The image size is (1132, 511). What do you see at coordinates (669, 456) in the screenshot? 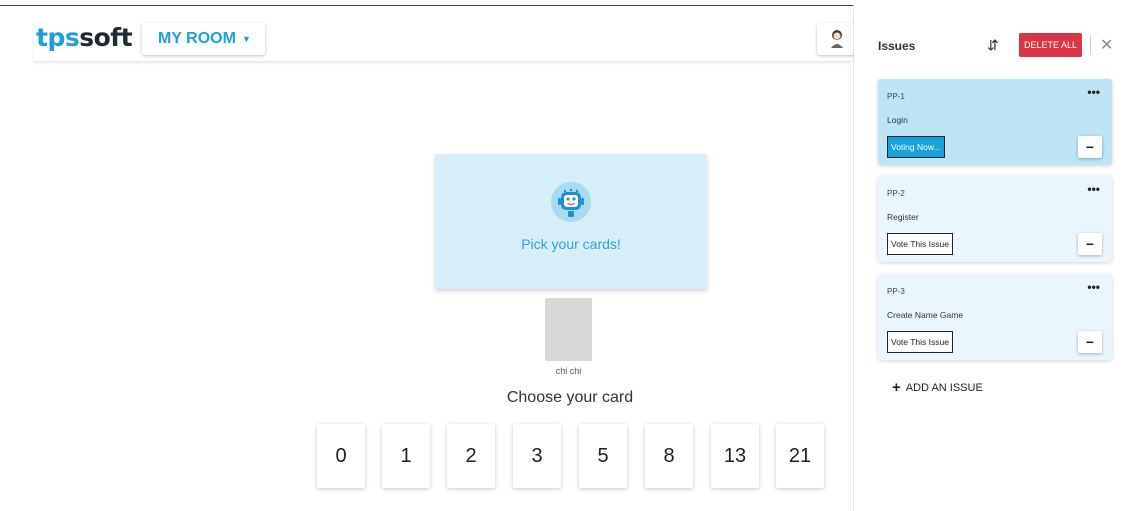
I see `vote-card-8: 8` at bounding box center [669, 456].